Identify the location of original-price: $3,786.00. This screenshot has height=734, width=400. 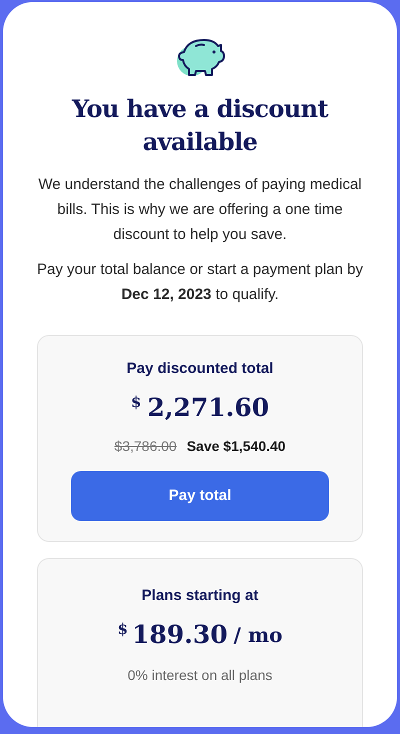
(145, 446).